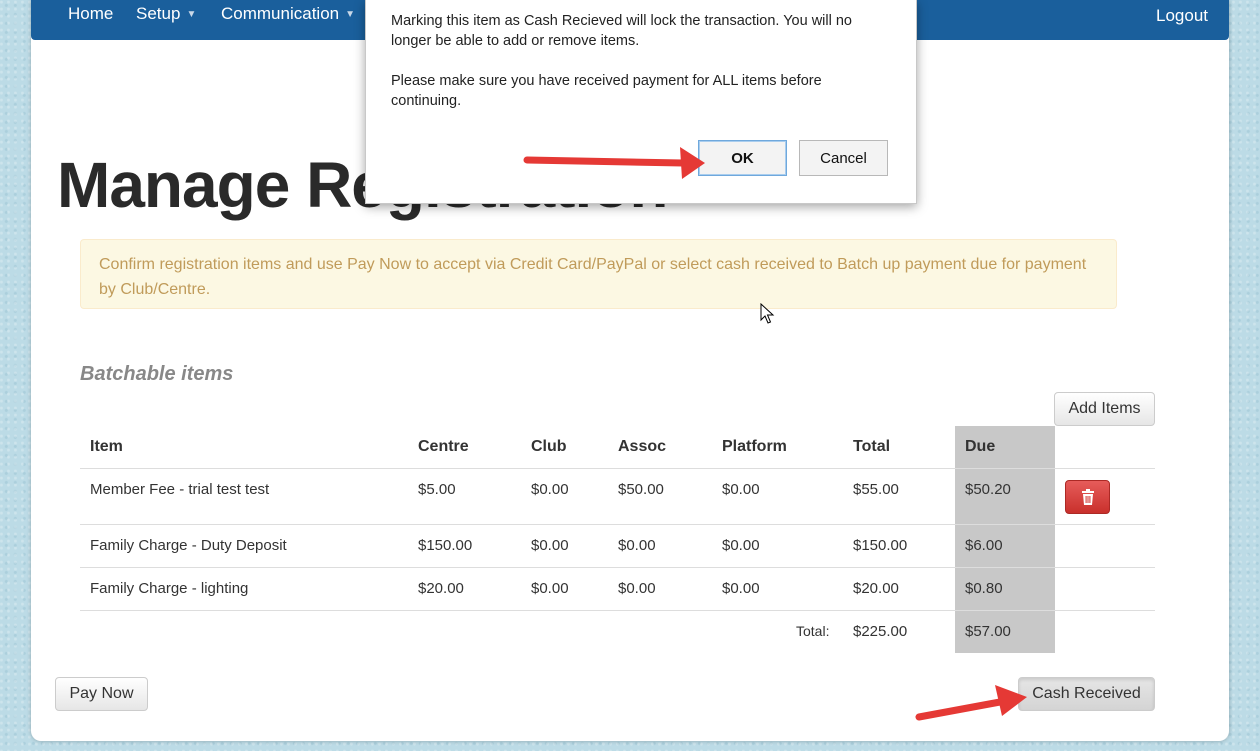  I want to click on mouse-cursor-icon, so click(767, 313).